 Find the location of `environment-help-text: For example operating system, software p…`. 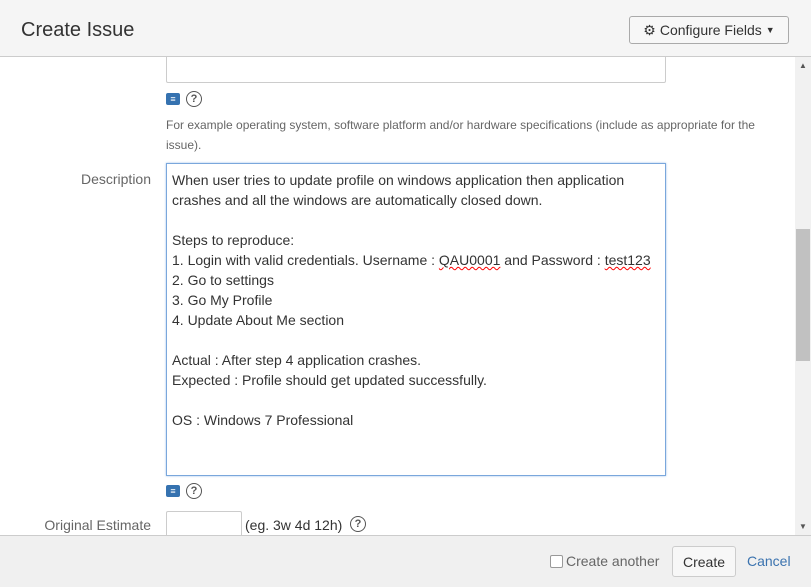

environment-help-text: For example operating system, software p… is located at coordinates (460, 135).